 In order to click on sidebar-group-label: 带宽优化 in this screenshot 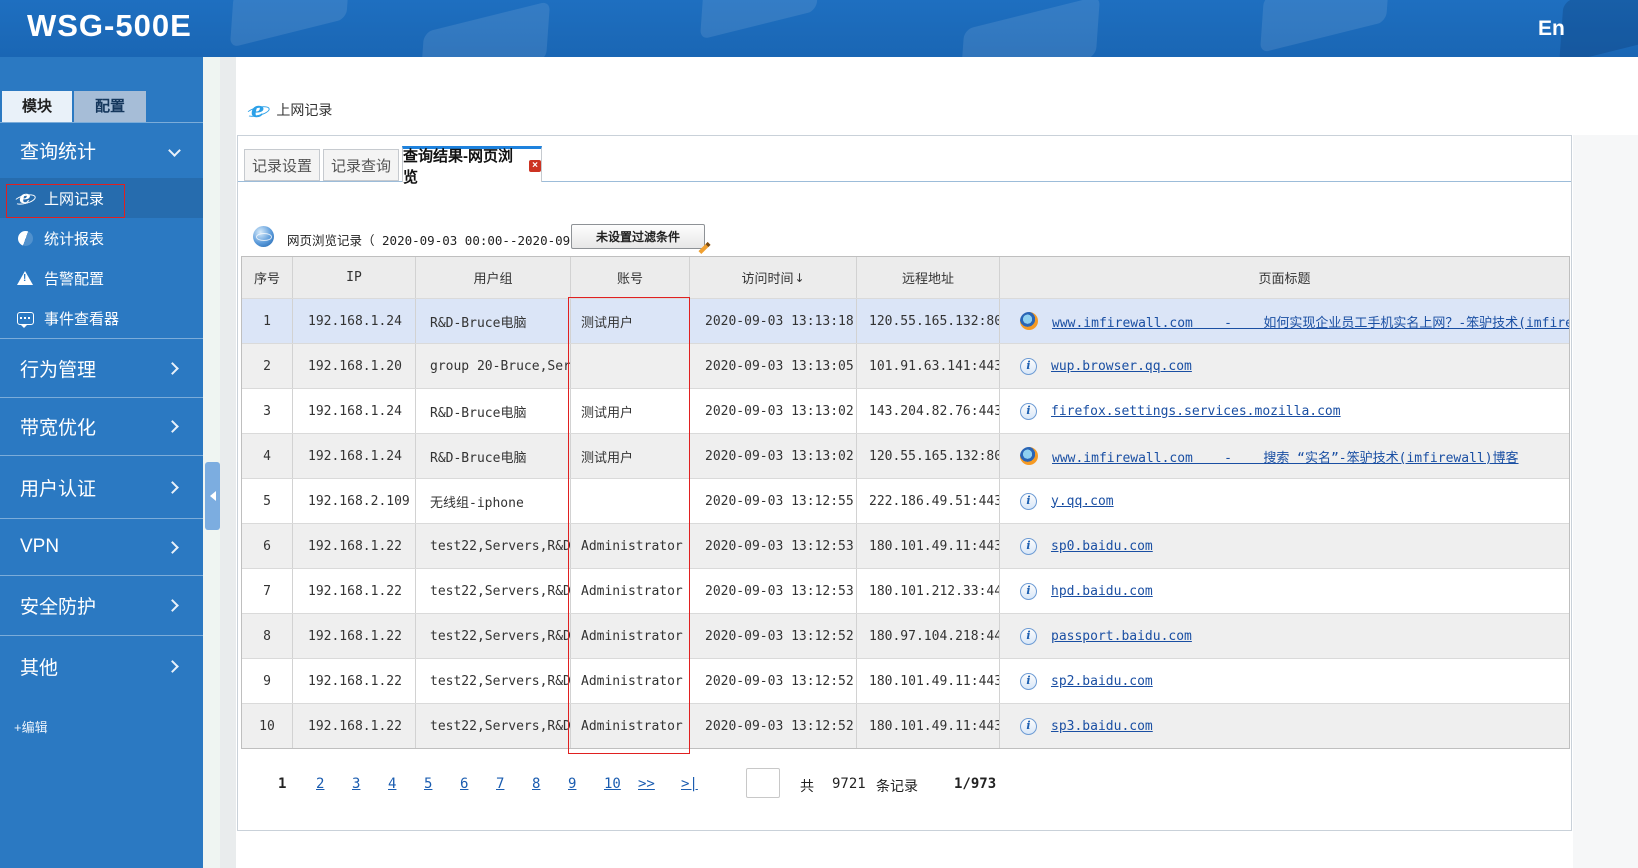, I will do `click(58, 428)`.